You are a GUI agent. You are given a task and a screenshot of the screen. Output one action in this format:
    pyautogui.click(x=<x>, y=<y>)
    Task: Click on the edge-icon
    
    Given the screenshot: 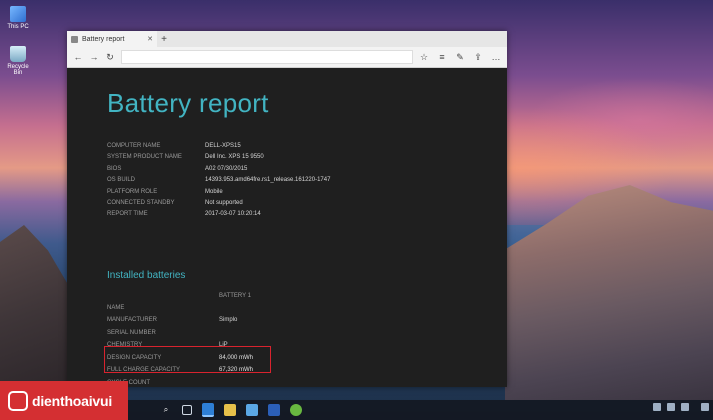 What is the action you would take?
    pyautogui.click(x=208, y=410)
    